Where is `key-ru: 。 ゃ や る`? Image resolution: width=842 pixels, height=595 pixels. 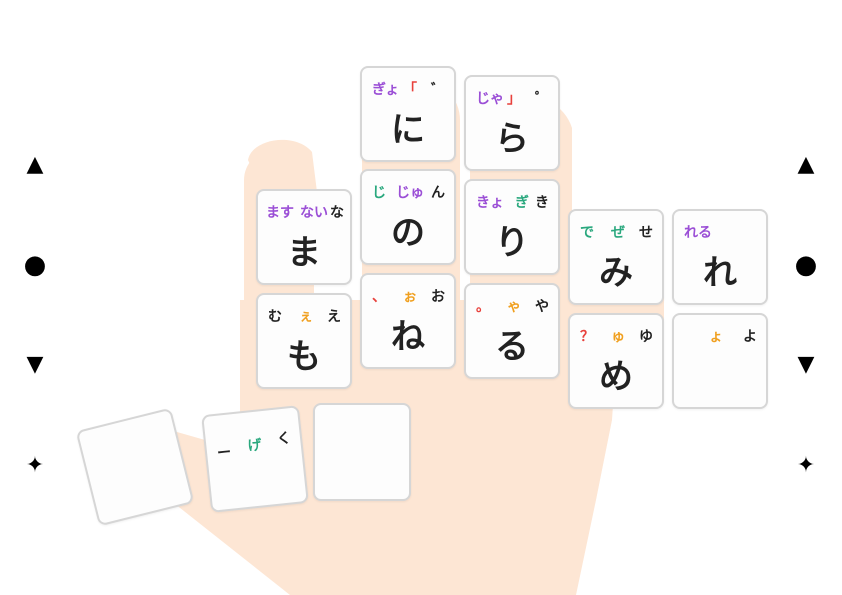
key-ru: 。 ゃ や る is located at coordinates (512, 331).